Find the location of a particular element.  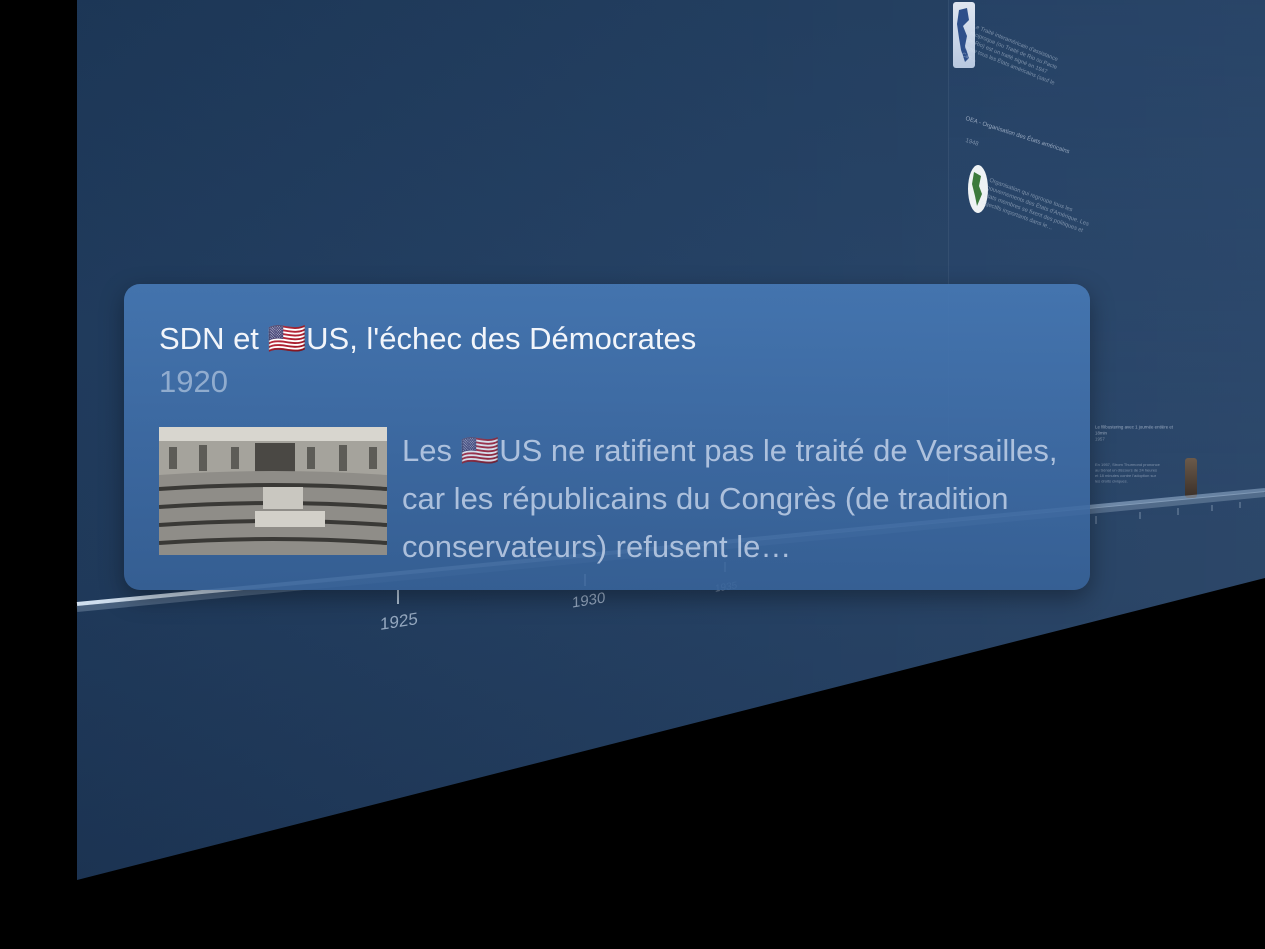

congress-chamber-image is located at coordinates (273, 491).